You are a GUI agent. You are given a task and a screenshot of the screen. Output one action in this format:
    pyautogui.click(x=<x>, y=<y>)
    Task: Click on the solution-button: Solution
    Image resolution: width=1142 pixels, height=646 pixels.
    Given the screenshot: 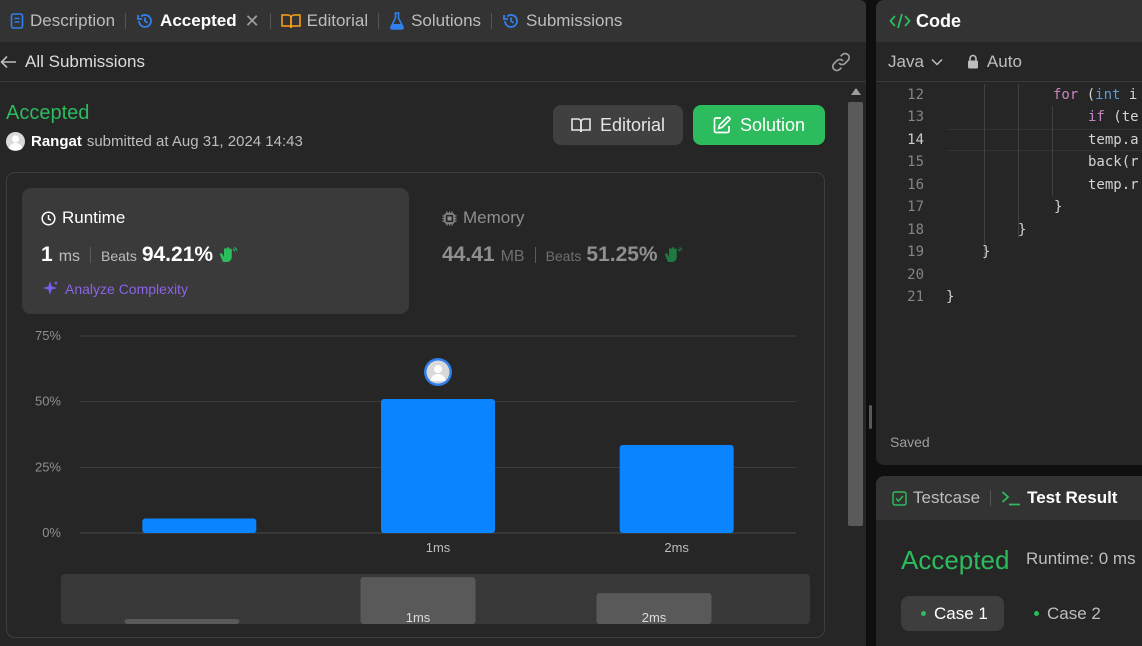 What is the action you would take?
    pyautogui.click(x=759, y=125)
    